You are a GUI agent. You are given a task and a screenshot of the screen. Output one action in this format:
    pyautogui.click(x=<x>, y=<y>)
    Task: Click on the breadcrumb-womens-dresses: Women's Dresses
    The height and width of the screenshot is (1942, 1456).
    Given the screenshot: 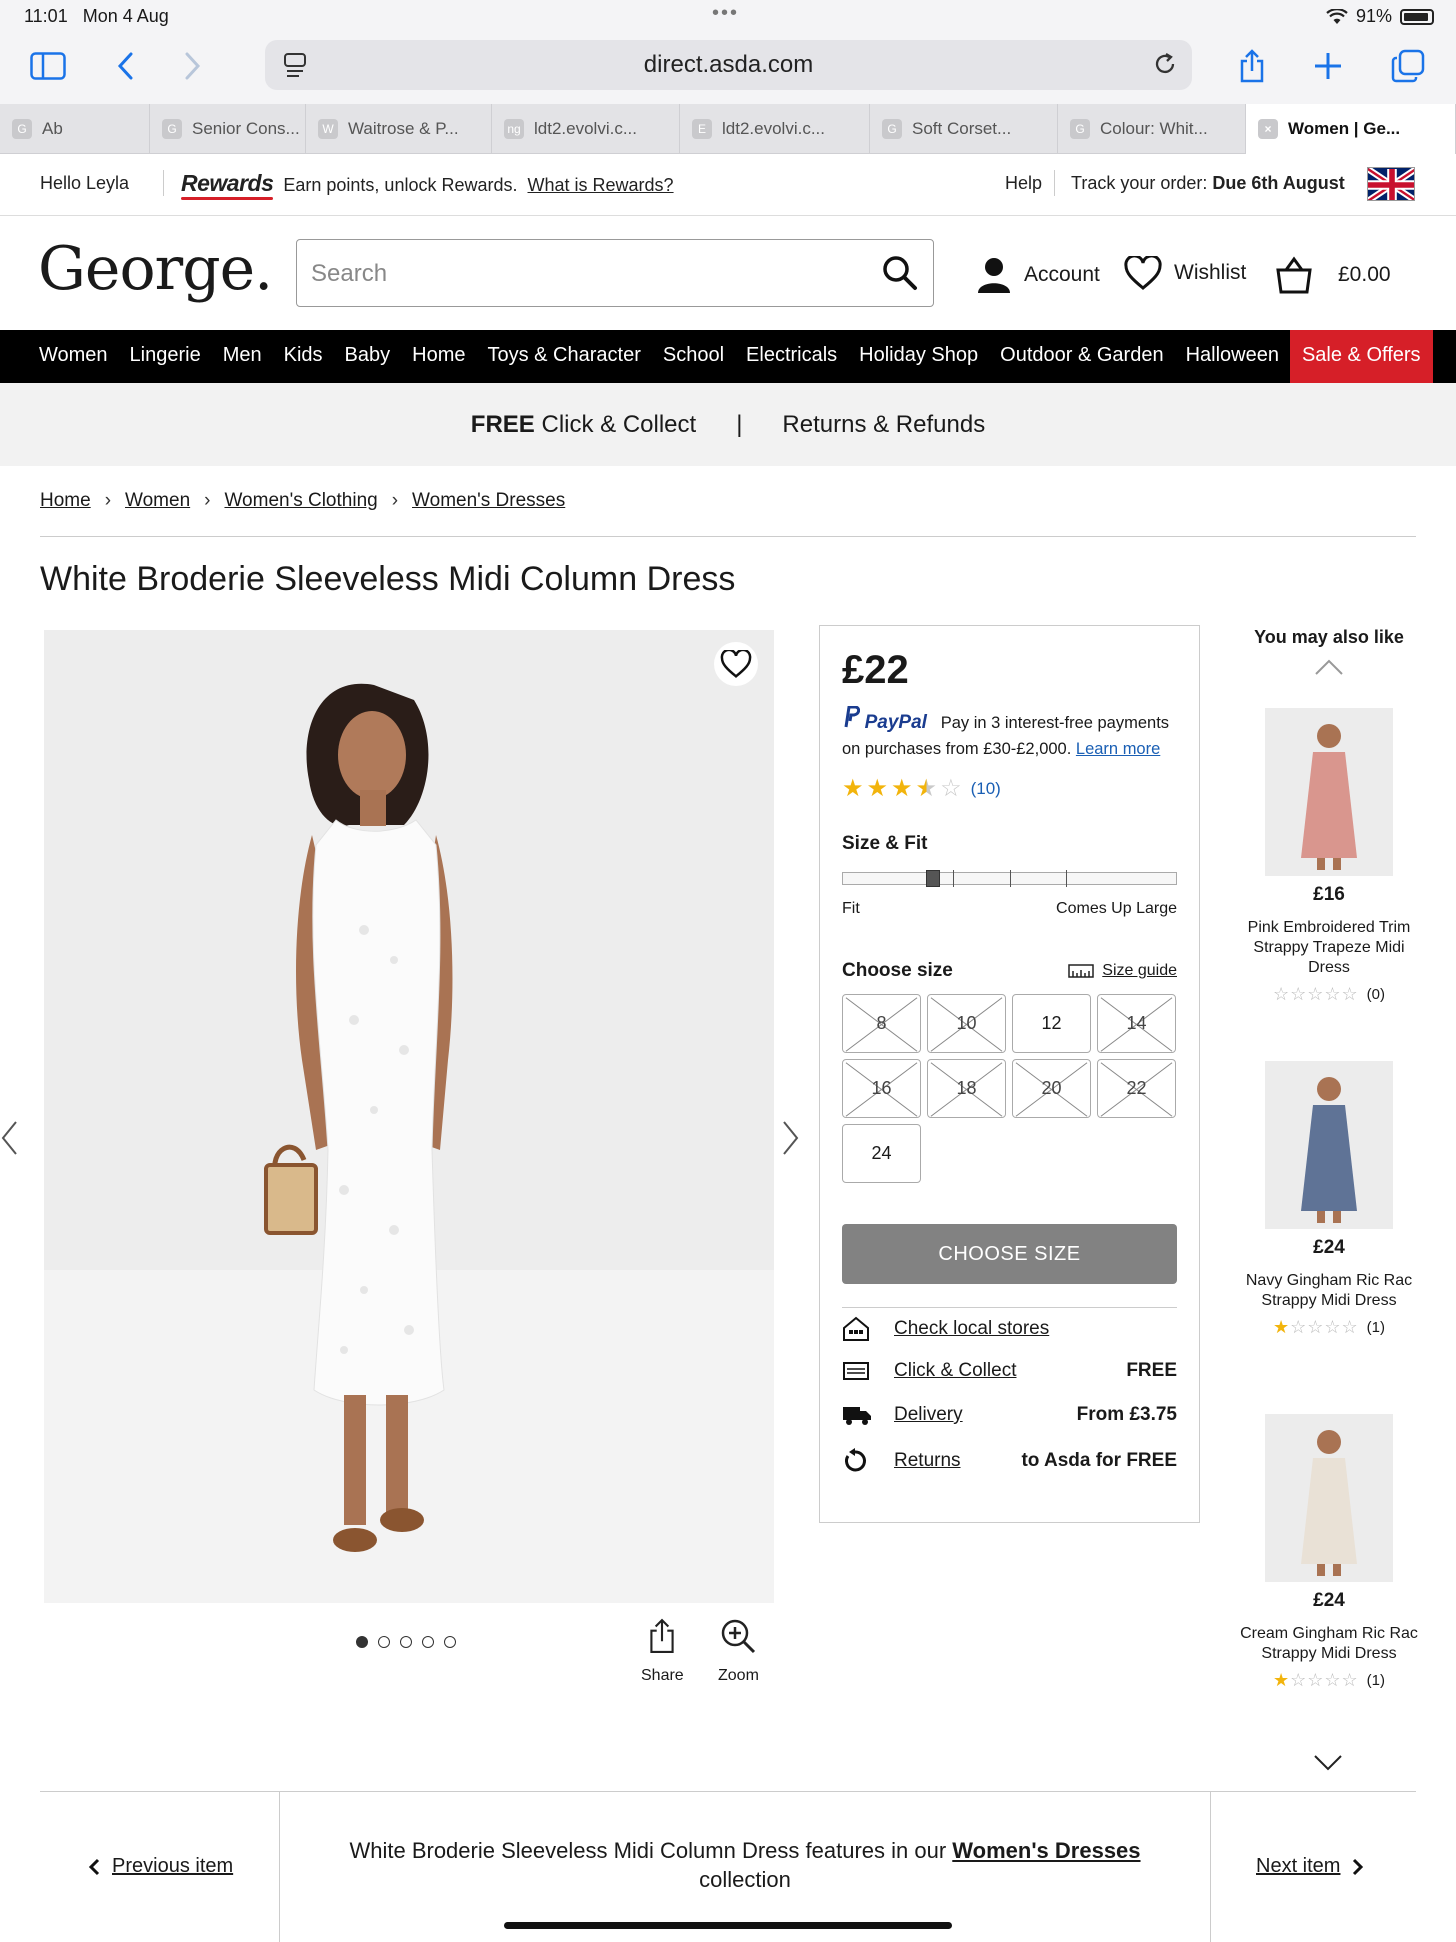 What is the action you would take?
    pyautogui.click(x=488, y=501)
    